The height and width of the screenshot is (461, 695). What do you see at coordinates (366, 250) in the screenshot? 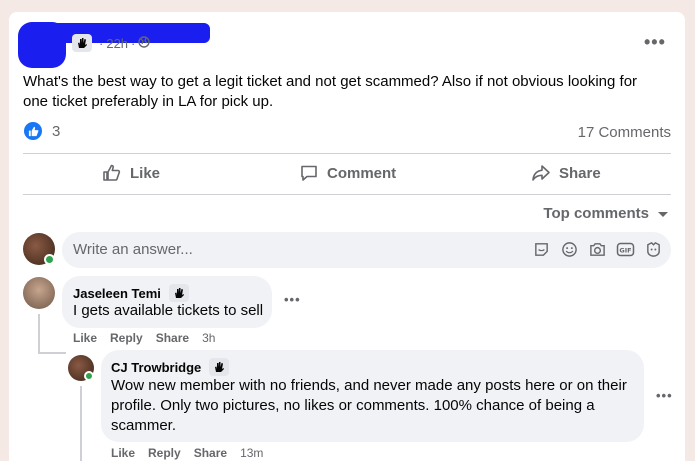
I see `answer-input: Write an answer... GIF` at bounding box center [366, 250].